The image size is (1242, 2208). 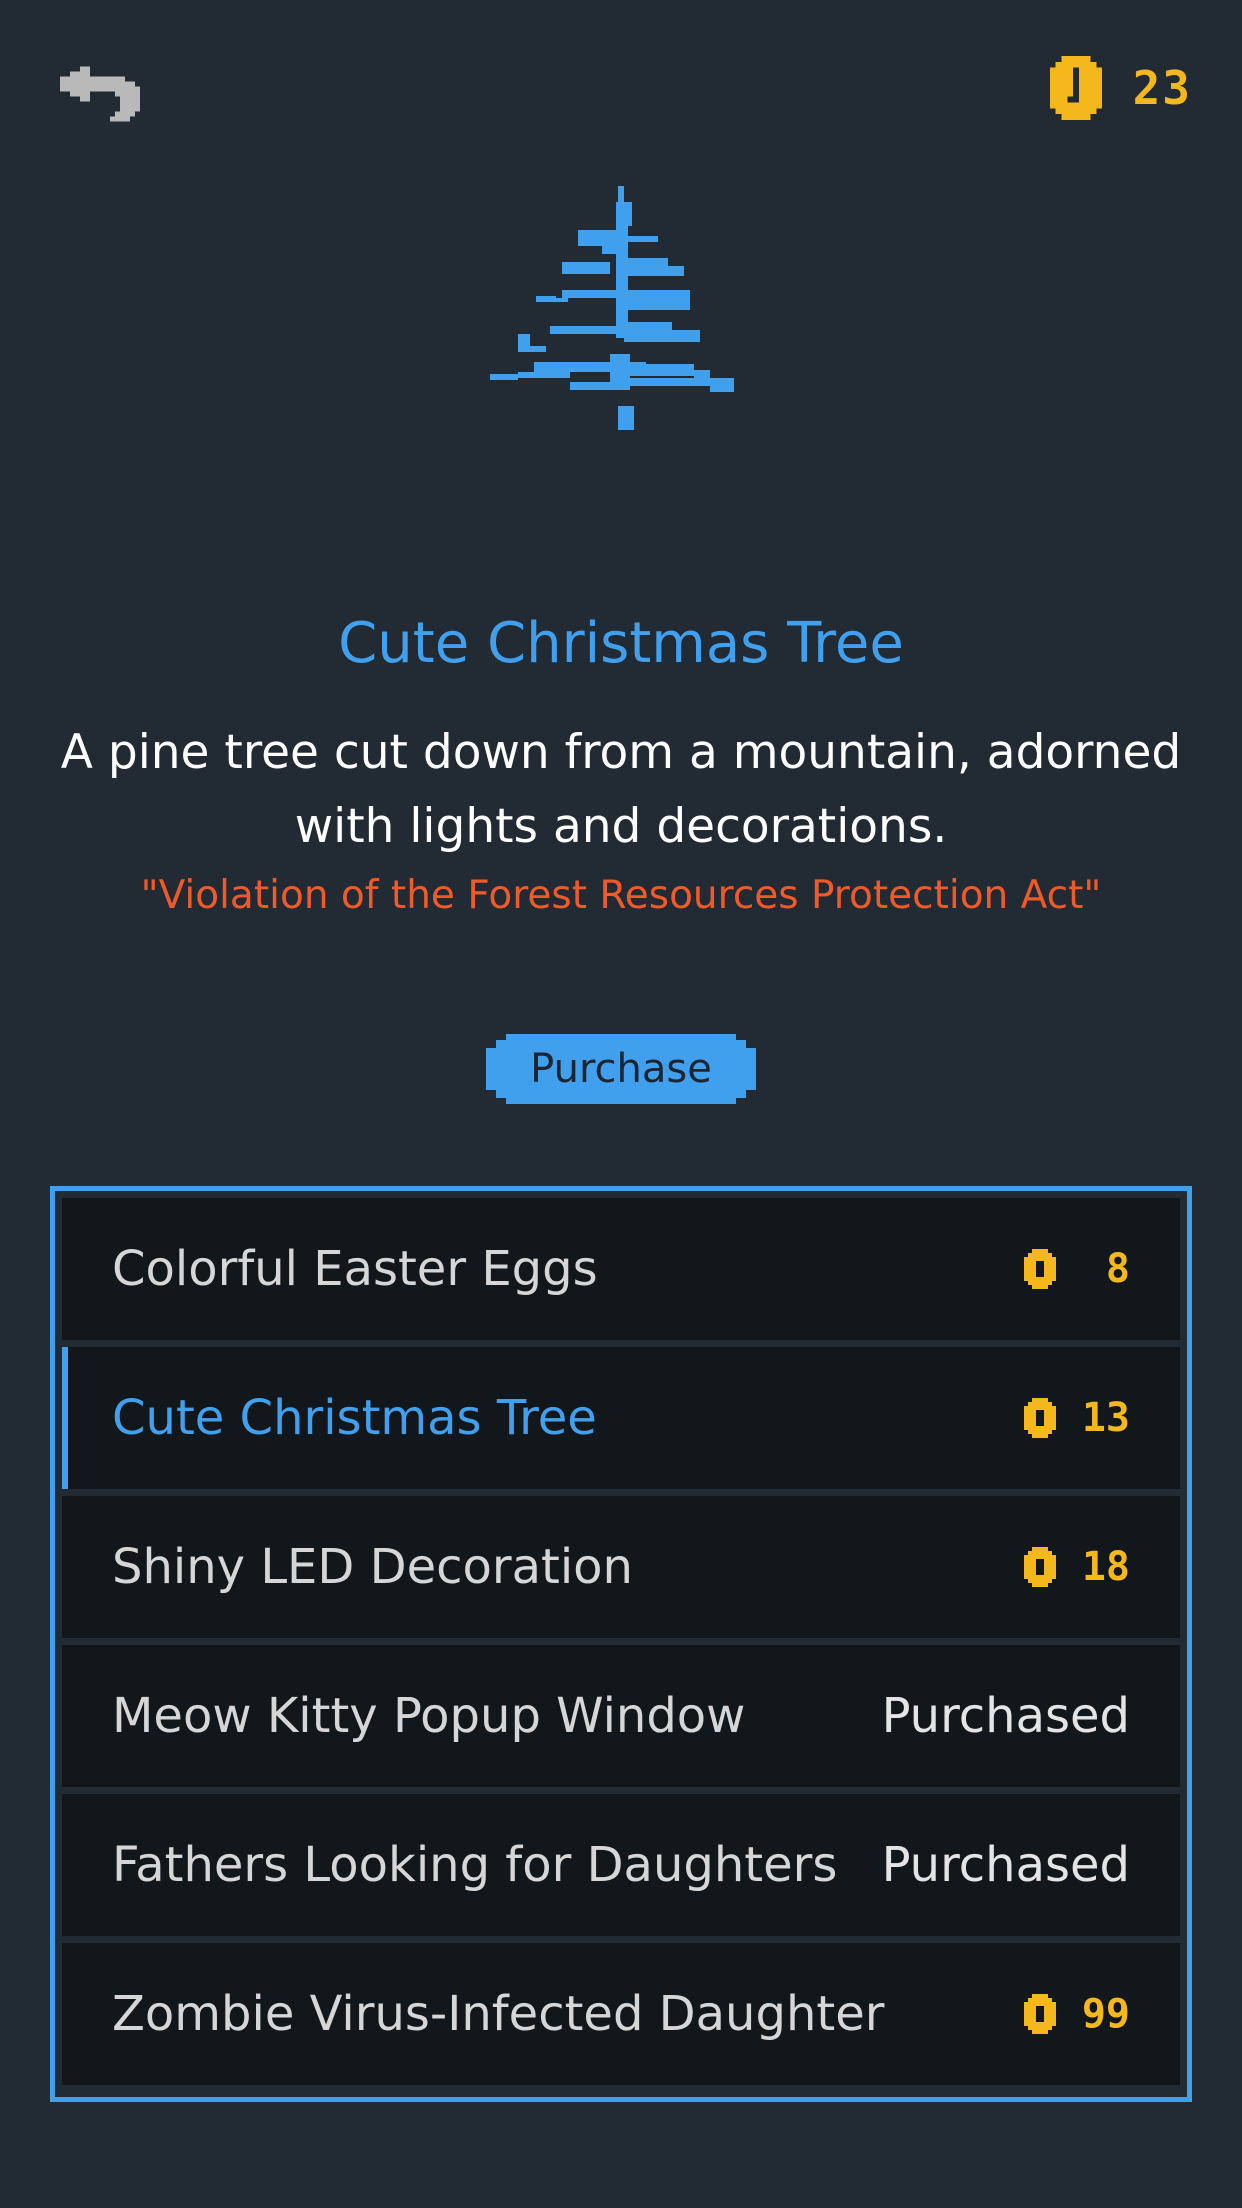 What do you see at coordinates (621, 1418) in the screenshot?
I see `shop-item-cute-christmas-tree: Cute Christmas Tree 13` at bounding box center [621, 1418].